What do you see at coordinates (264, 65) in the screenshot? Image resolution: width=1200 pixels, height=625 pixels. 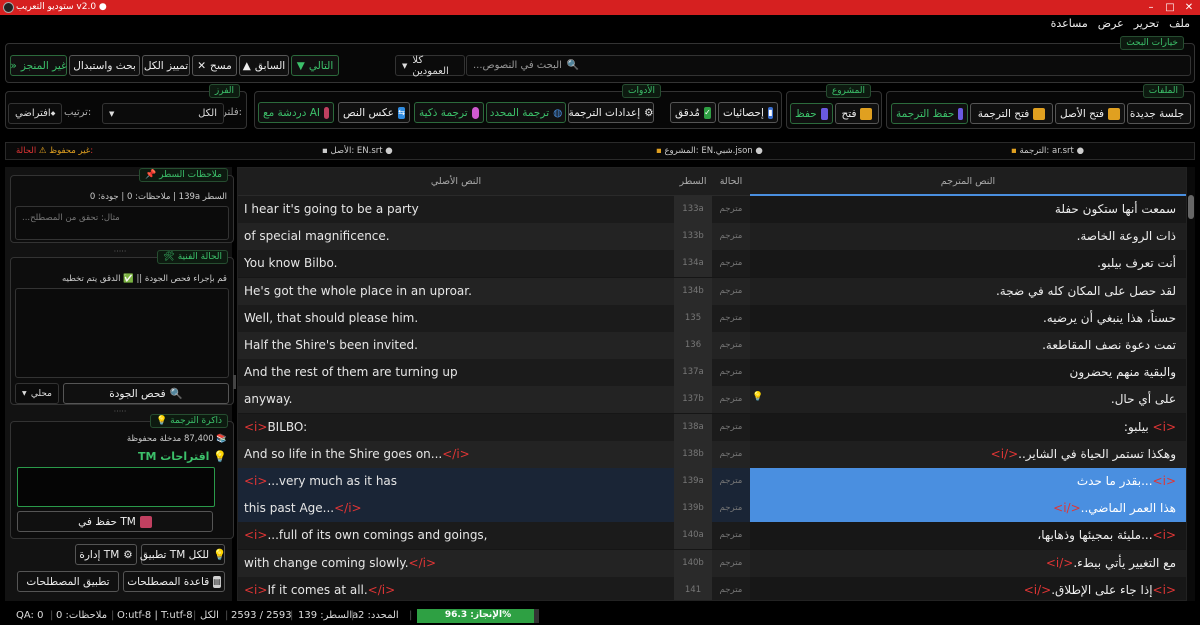 I see `prev-button: ▲ السابق` at bounding box center [264, 65].